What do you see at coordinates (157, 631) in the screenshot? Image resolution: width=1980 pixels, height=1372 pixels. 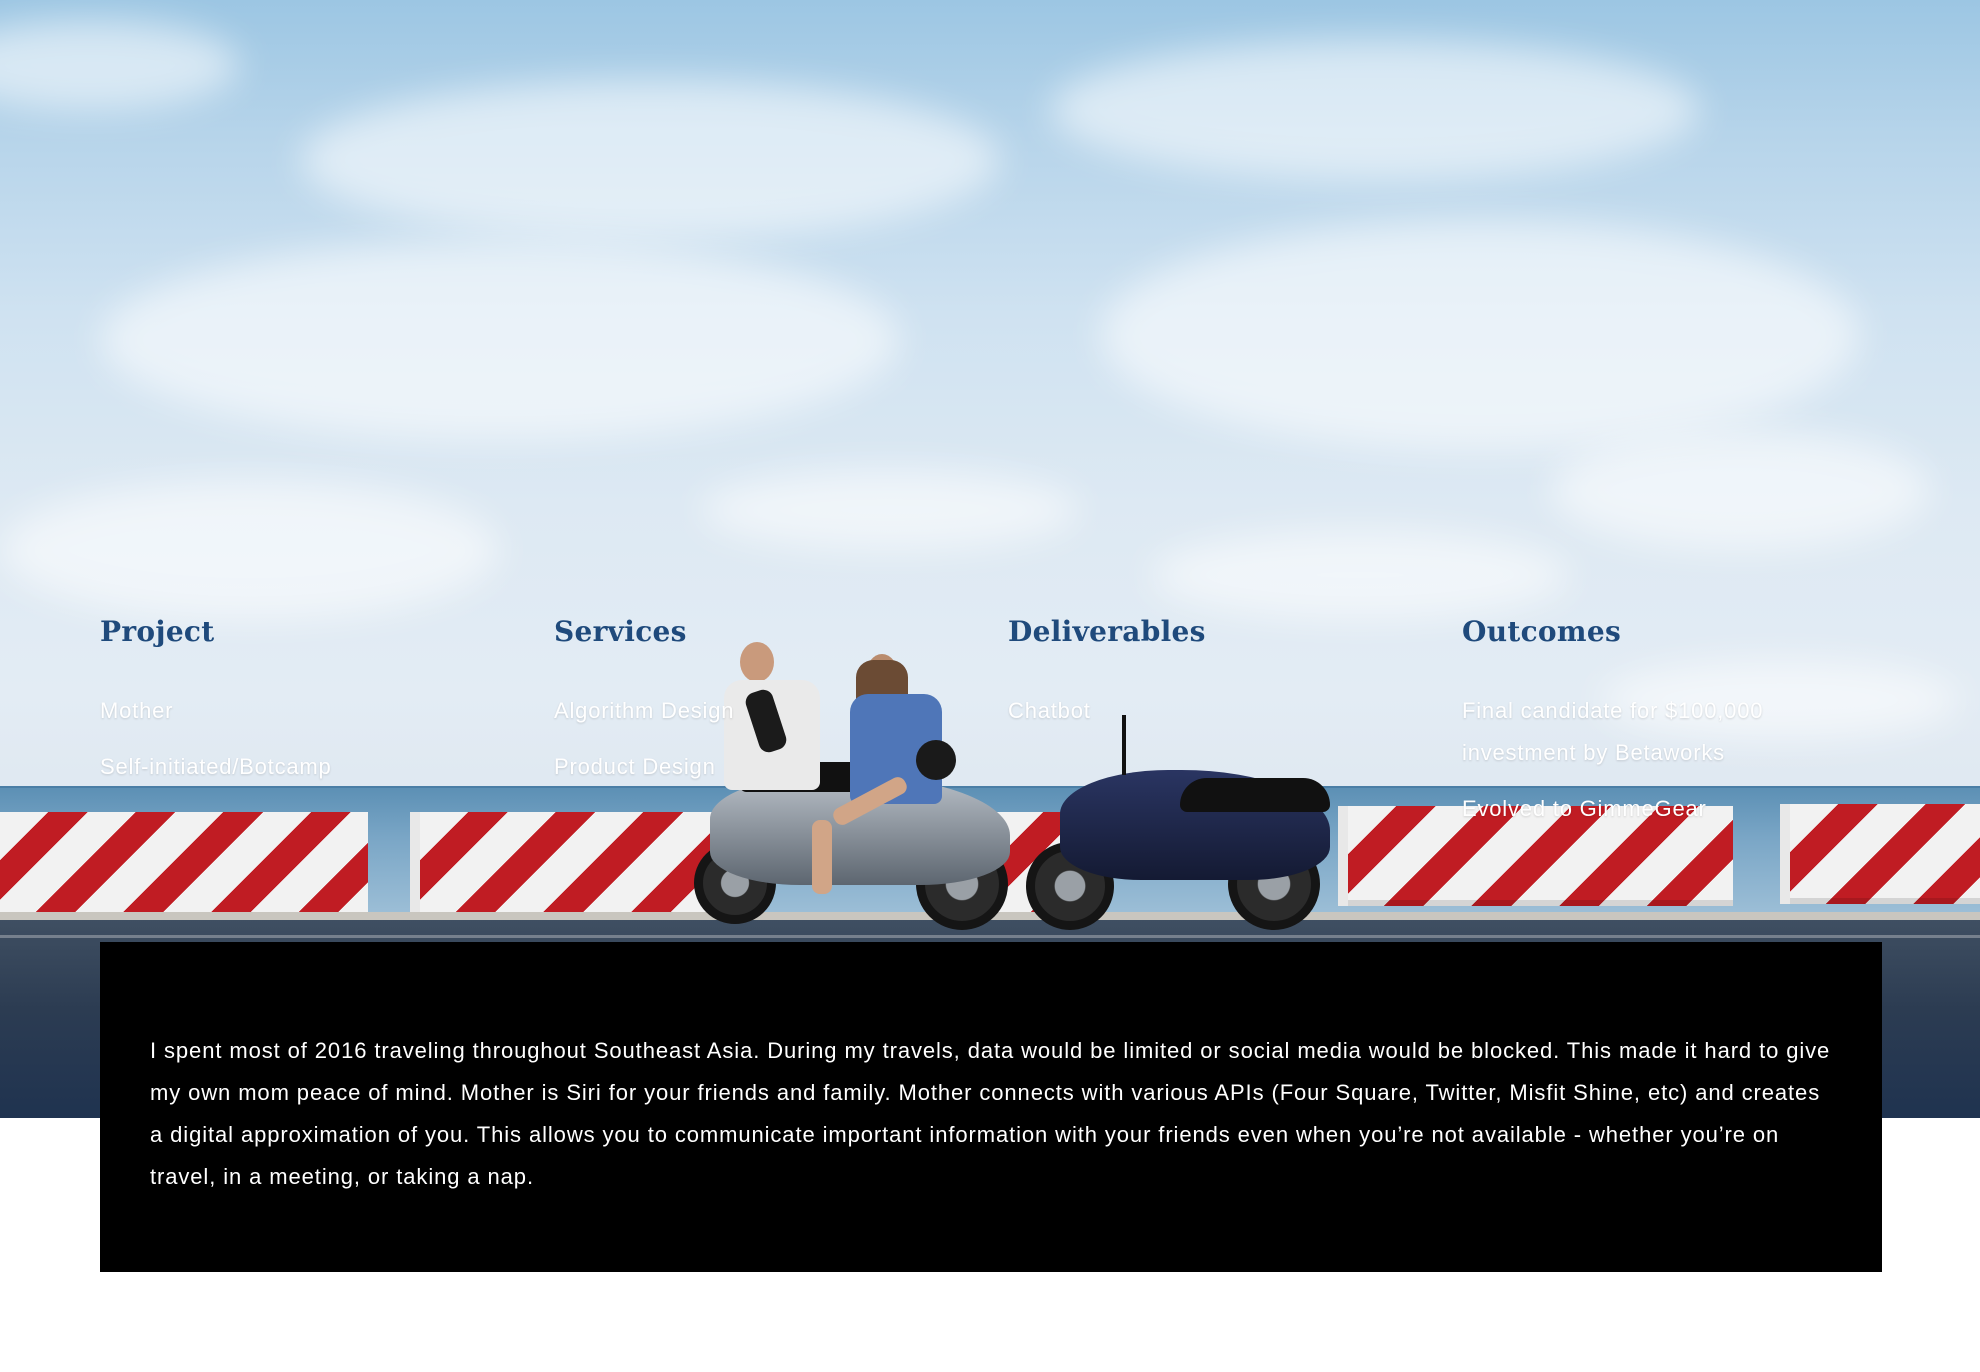 I see `column-heading: Project` at bounding box center [157, 631].